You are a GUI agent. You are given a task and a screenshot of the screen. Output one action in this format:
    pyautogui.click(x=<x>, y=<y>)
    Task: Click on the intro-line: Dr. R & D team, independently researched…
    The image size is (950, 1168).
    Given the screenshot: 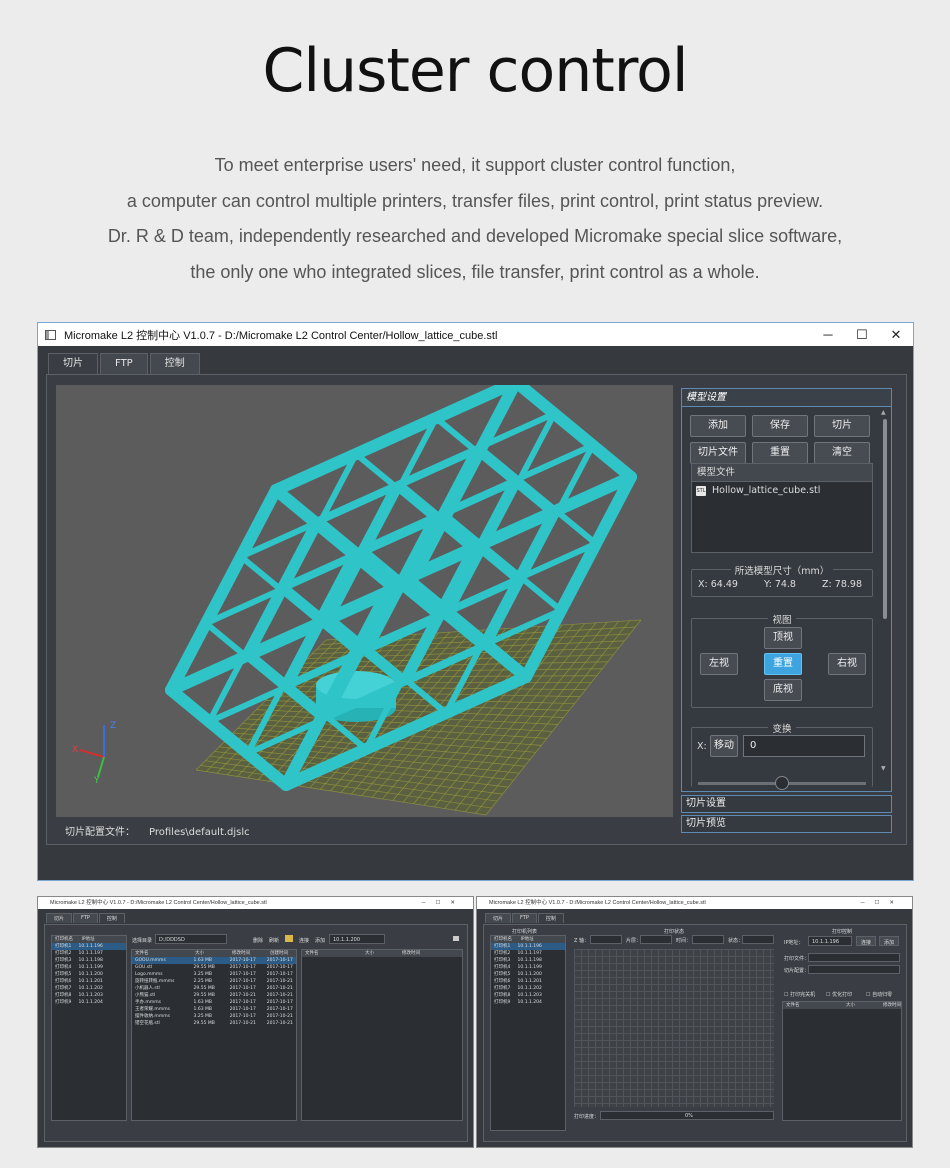 What is the action you would take?
    pyautogui.click(x=475, y=236)
    